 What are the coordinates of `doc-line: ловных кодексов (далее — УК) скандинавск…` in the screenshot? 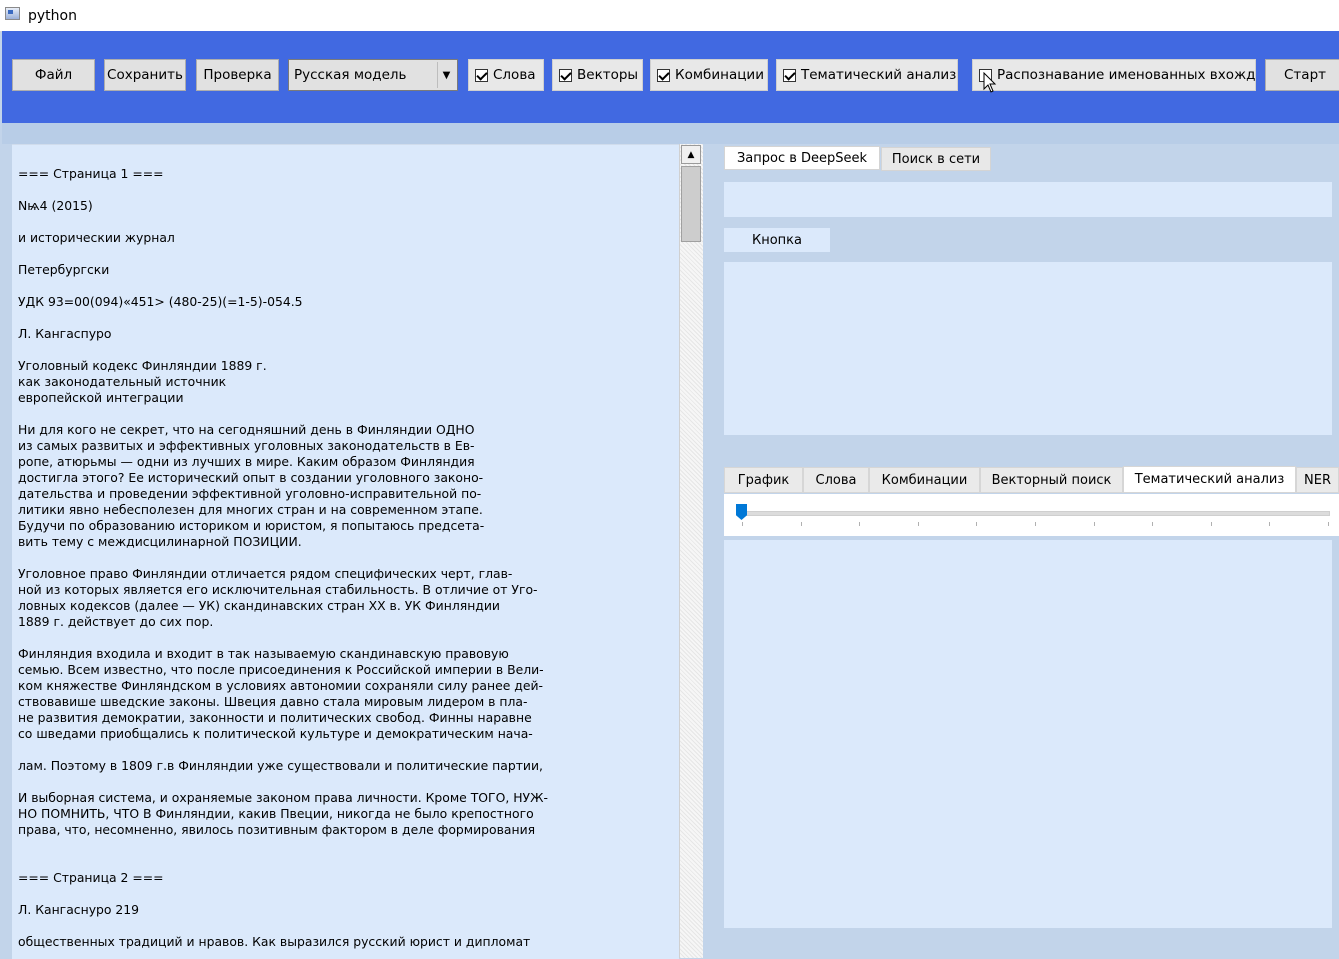 It's located at (259, 605).